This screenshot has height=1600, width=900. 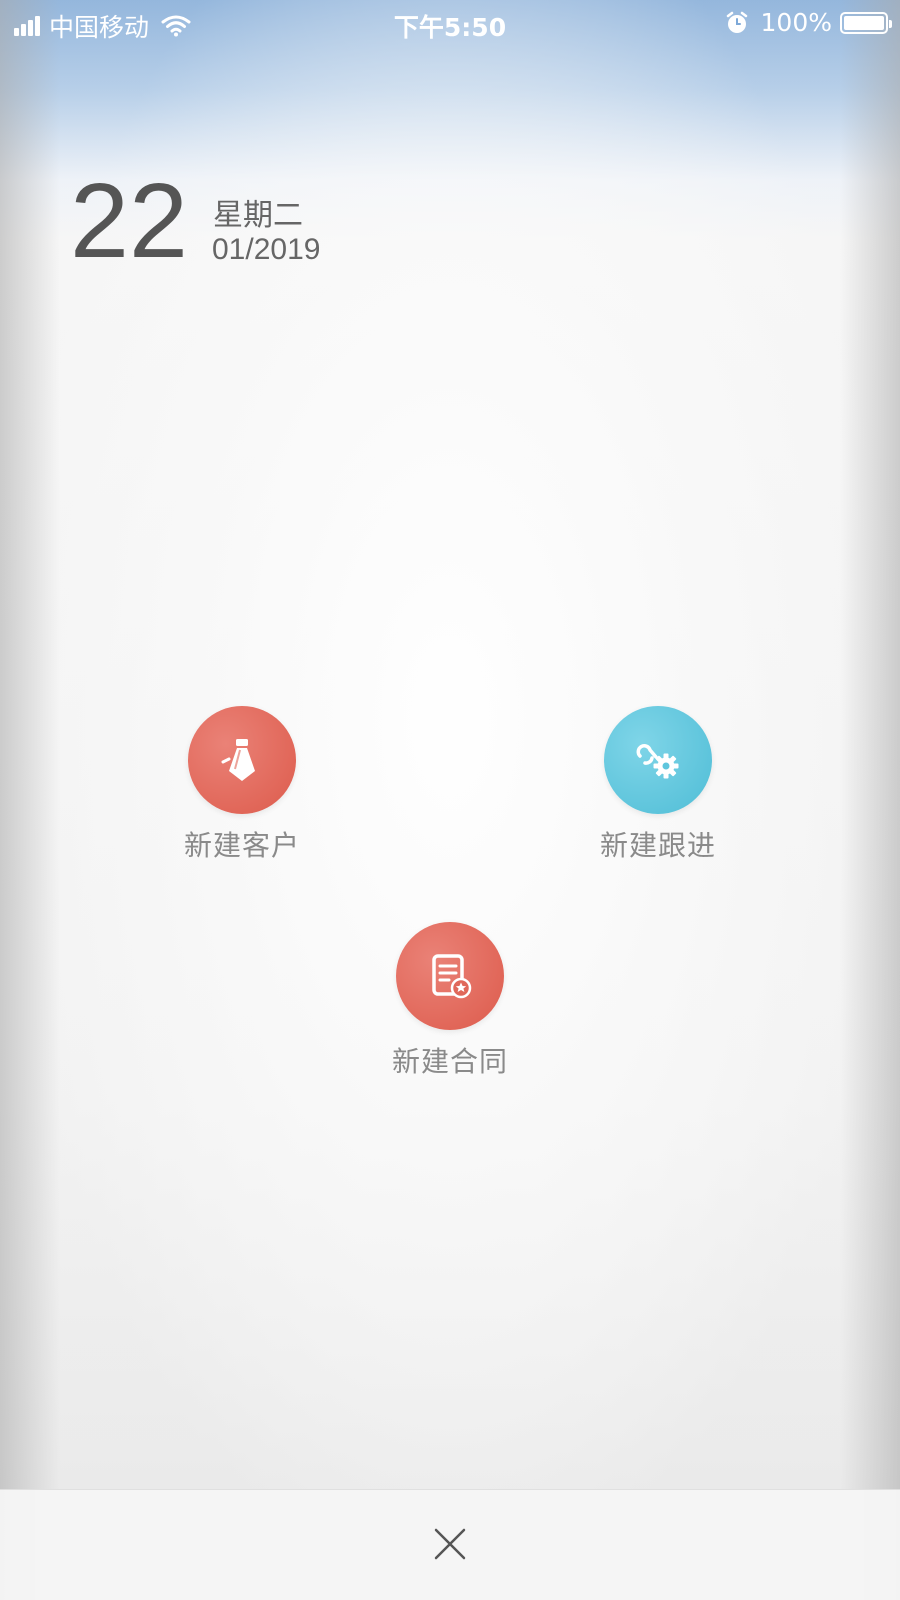 I want to click on new-customer-label: 新建客户, so click(x=241, y=845).